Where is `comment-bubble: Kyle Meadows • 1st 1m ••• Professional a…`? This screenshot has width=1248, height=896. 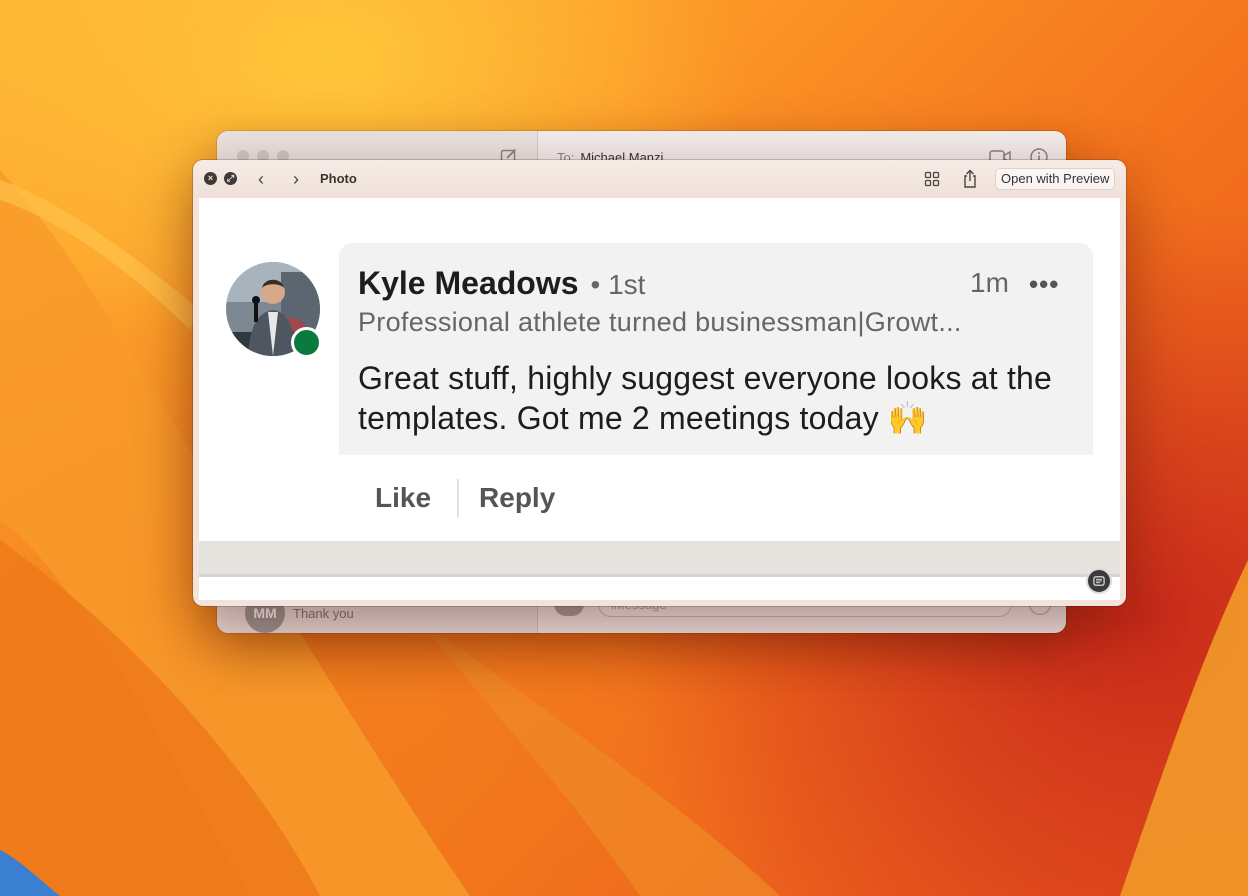 comment-bubble: Kyle Meadows • 1st 1m ••• Professional a… is located at coordinates (716, 349).